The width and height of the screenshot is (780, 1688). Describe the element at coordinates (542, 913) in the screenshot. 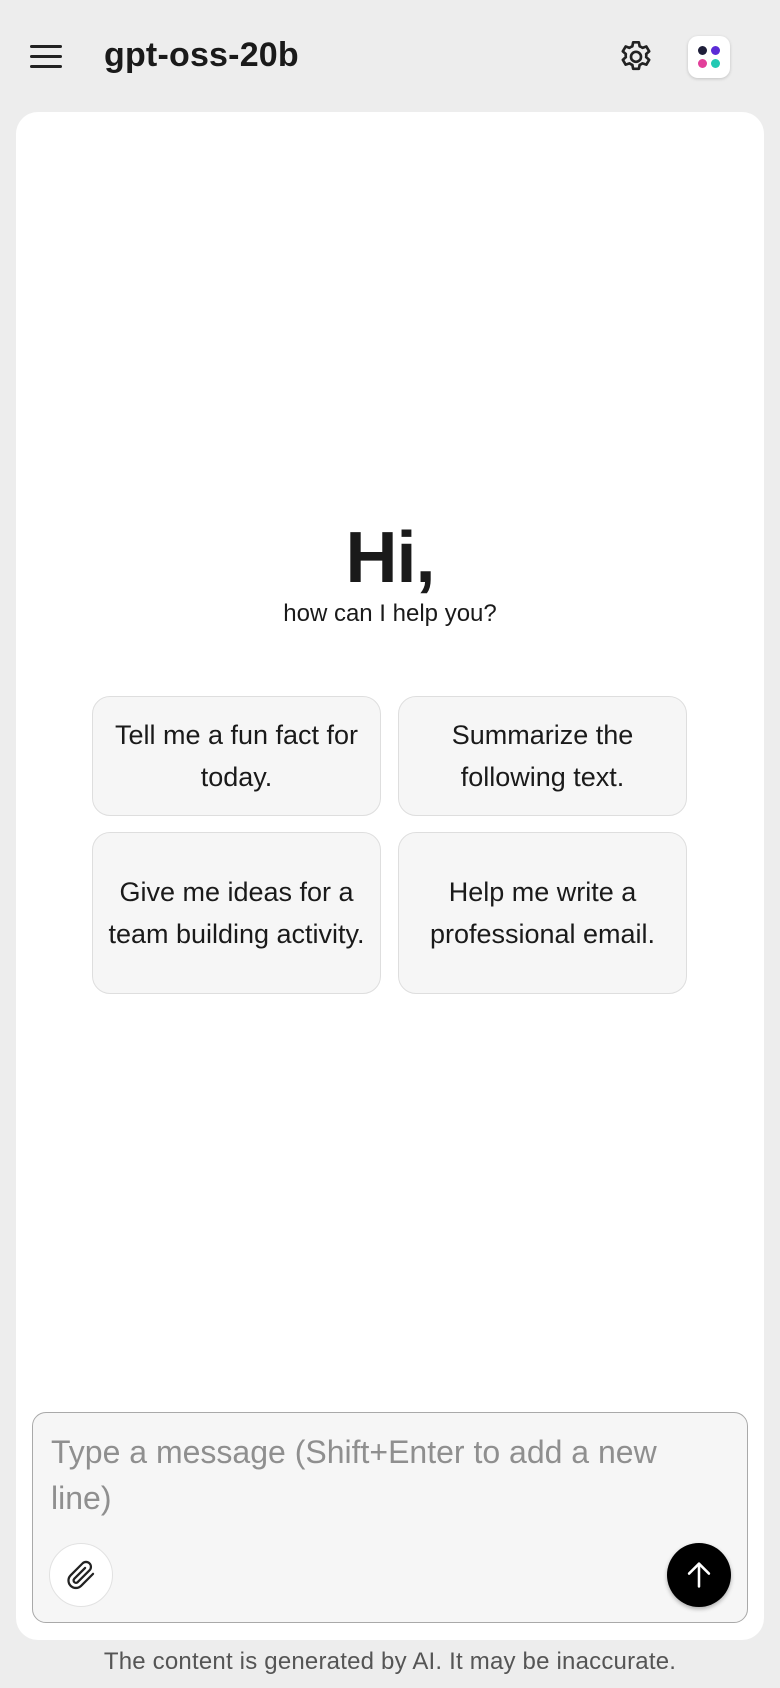

I see `suggestion-professional-email: Help me write a professional email.` at that location.